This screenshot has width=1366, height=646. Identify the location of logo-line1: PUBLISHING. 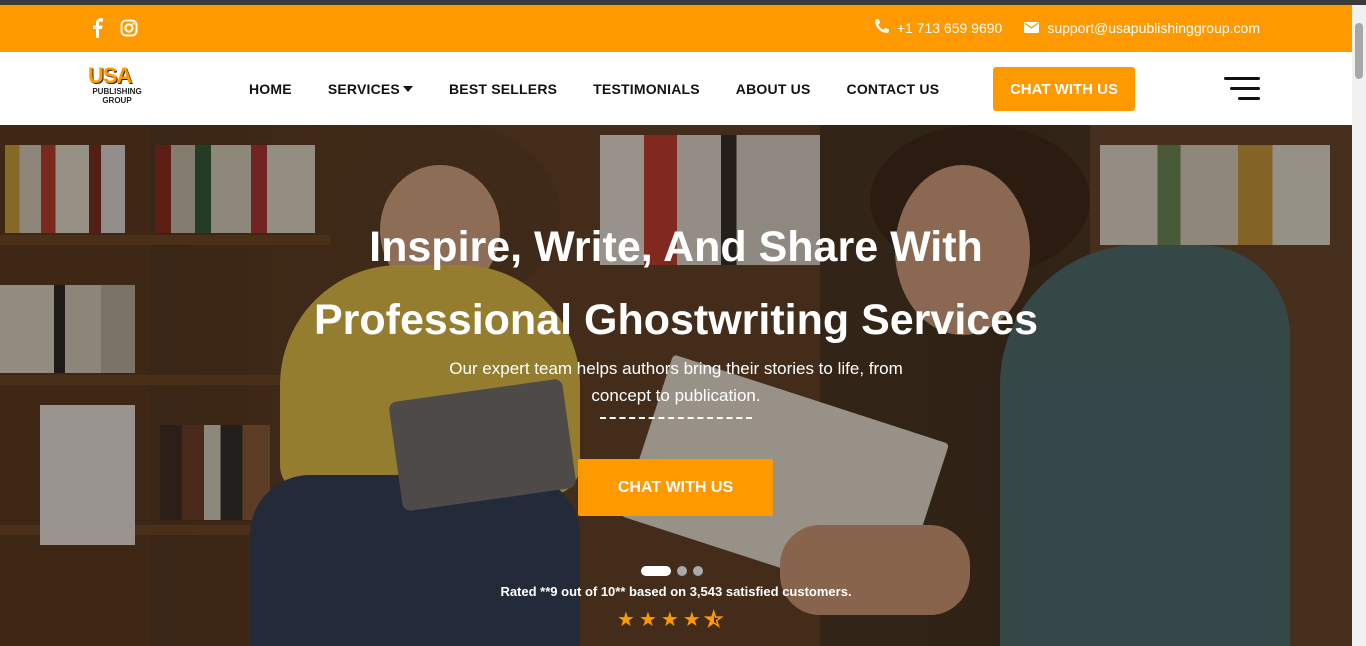
(117, 91).